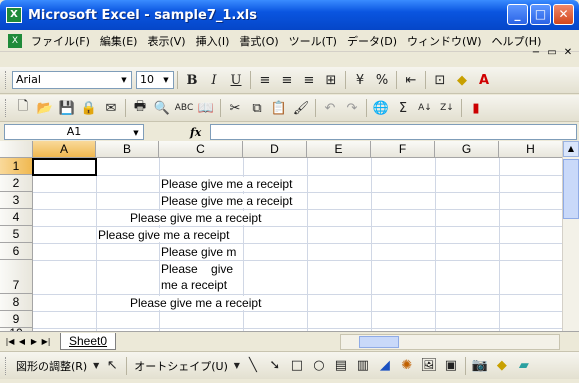 The image size is (579, 383). I want to click on col-header-g: G, so click(467, 149).